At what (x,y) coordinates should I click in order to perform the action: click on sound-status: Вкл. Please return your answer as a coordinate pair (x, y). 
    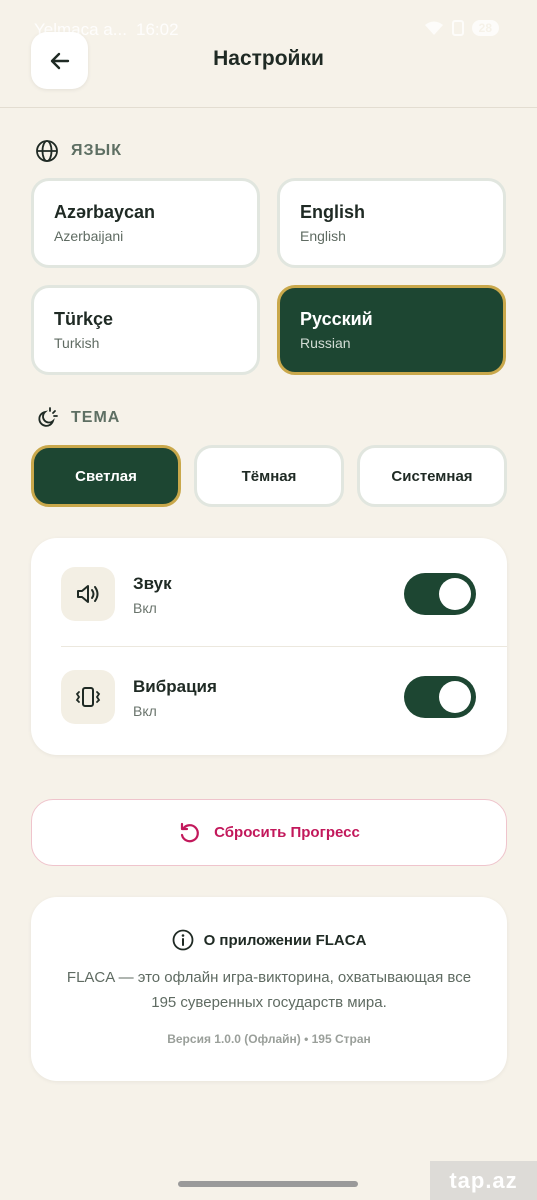
    Looking at the image, I should click on (145, 608).